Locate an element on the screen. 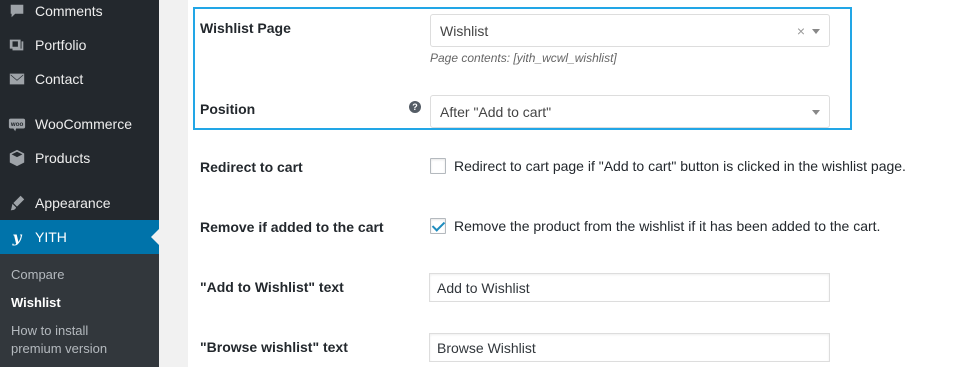 The image size is (980, 367). sidebar-item-label: Comments is located at coordinates (69, 11).